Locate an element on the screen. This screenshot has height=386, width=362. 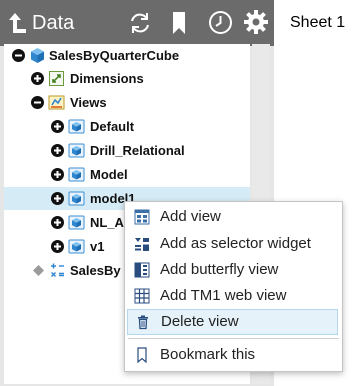
tree-item-dimensions: Dimensions is located at coordinates (127, 78).